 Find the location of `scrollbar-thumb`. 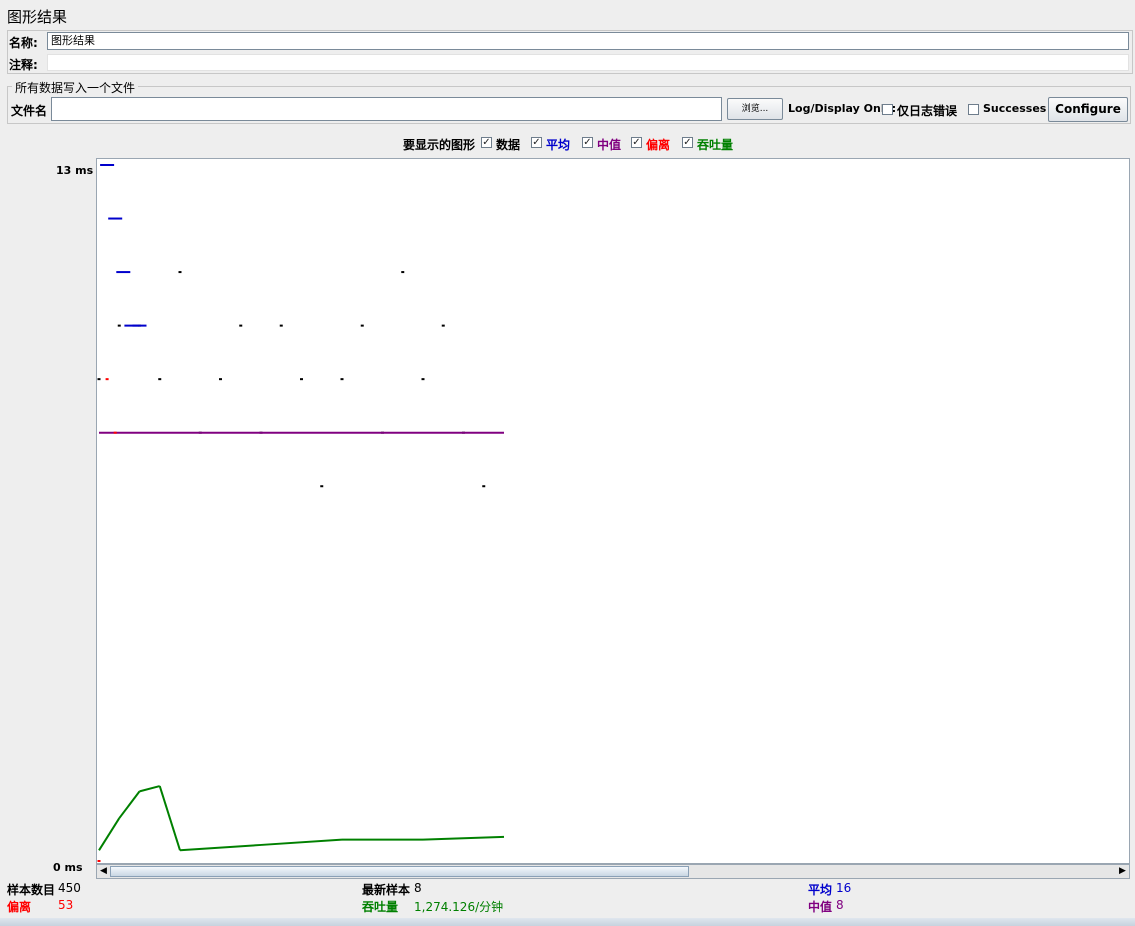

scrollbar-thumb is located at coordinates (399, 871).